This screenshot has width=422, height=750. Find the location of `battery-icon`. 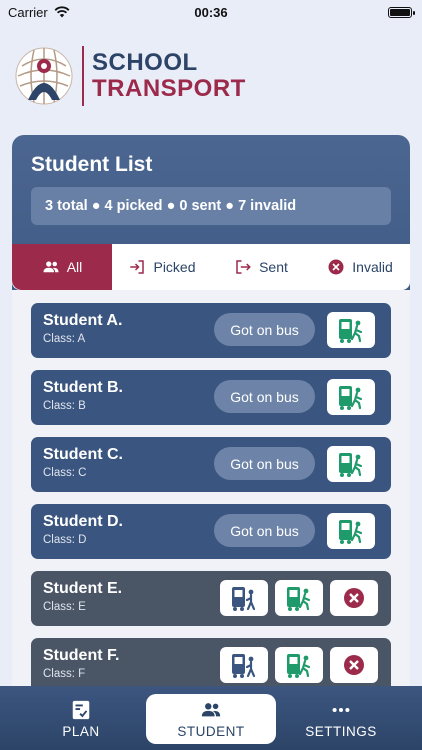

battery-icon is located at coordinates (401, 12).